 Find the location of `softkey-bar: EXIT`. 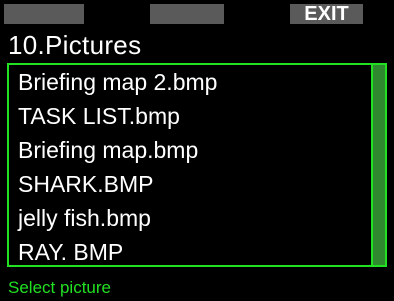

softkey-bar: EXIT is located at coordinates (197, 12).